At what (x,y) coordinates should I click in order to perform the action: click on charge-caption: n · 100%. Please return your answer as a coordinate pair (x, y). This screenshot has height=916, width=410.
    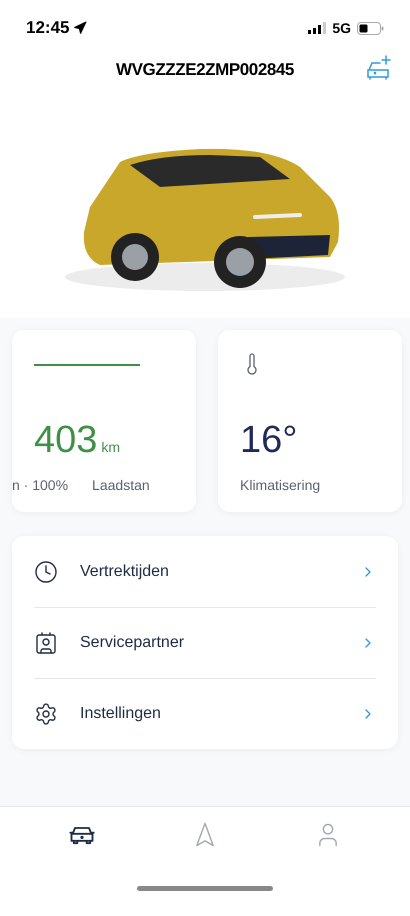
    Looking at the image, I should click on (40, 485).